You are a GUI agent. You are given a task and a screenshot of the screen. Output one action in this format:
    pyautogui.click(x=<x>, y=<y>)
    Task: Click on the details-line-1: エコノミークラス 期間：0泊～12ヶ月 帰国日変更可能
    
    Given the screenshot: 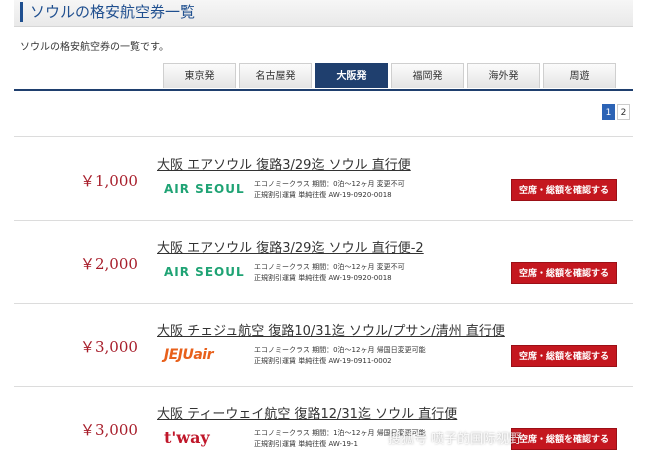 What is the action you would take?
    pyautogui.click(x=340, y=350)
    